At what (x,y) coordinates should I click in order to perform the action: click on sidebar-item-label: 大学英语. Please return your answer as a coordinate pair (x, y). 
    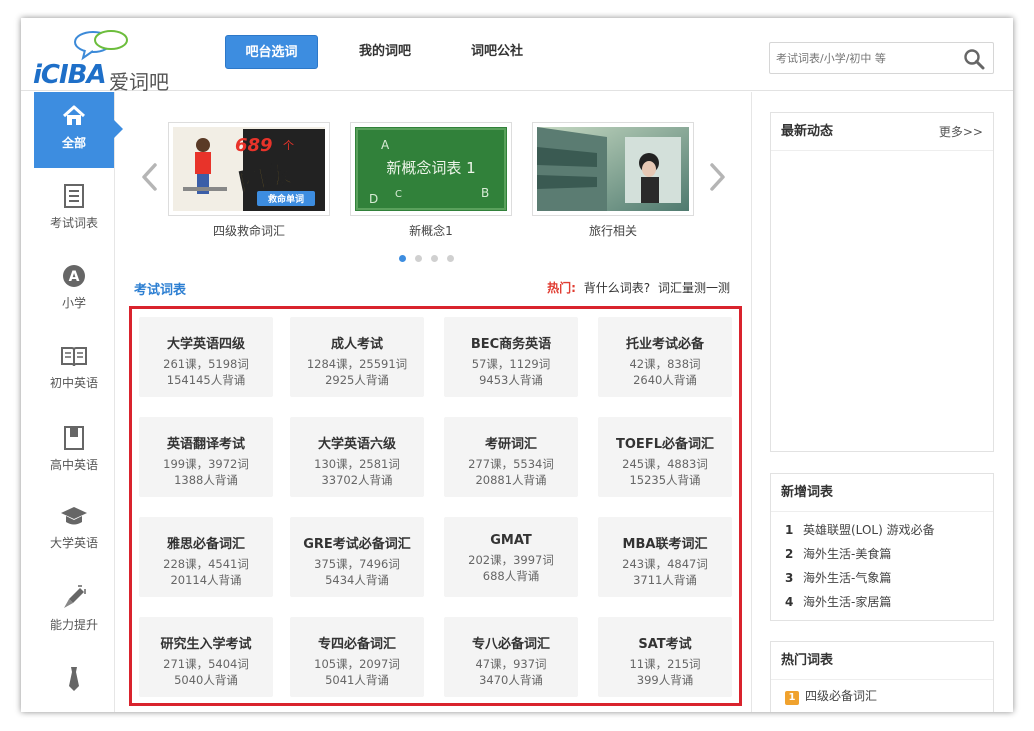
    Looking at the image, I should click on (73, 543).